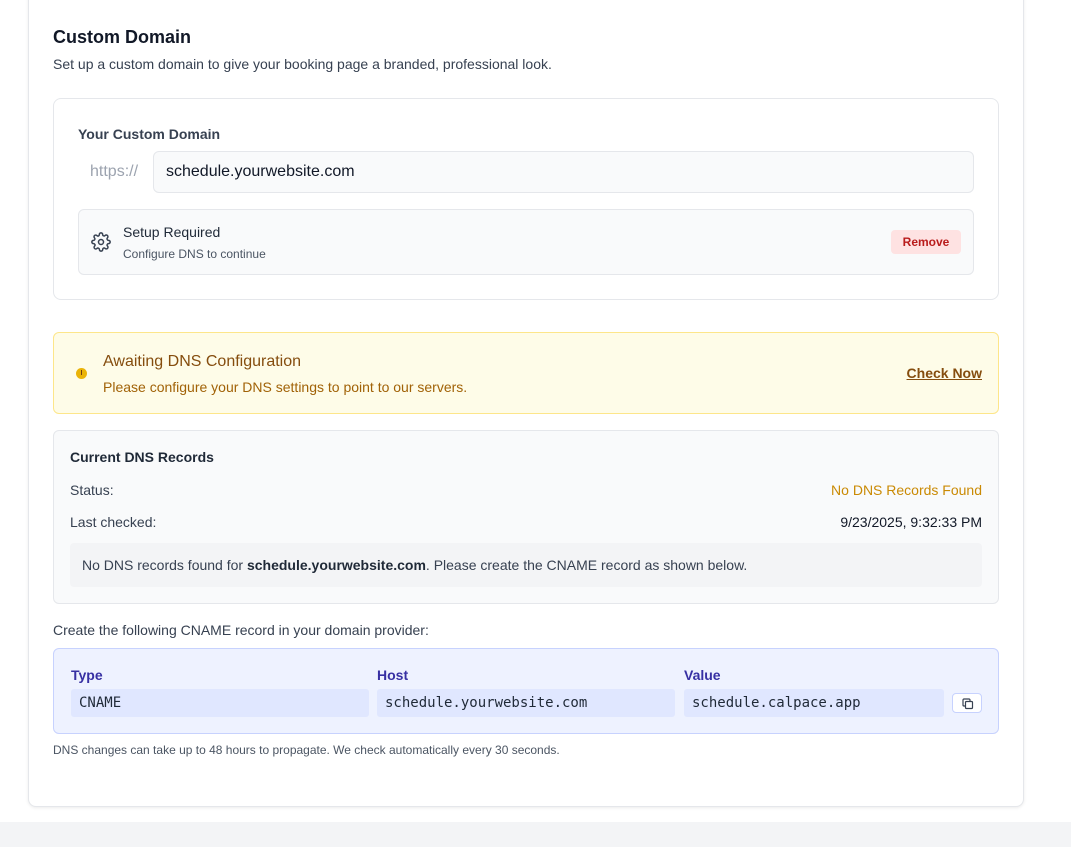 This screenshot has height=847, width=1071. What do you see at coordinates (202, 361) in the screenshot?
I see `alert-title: Awaiting DNS Configuration` at bounding box center [202, 361].